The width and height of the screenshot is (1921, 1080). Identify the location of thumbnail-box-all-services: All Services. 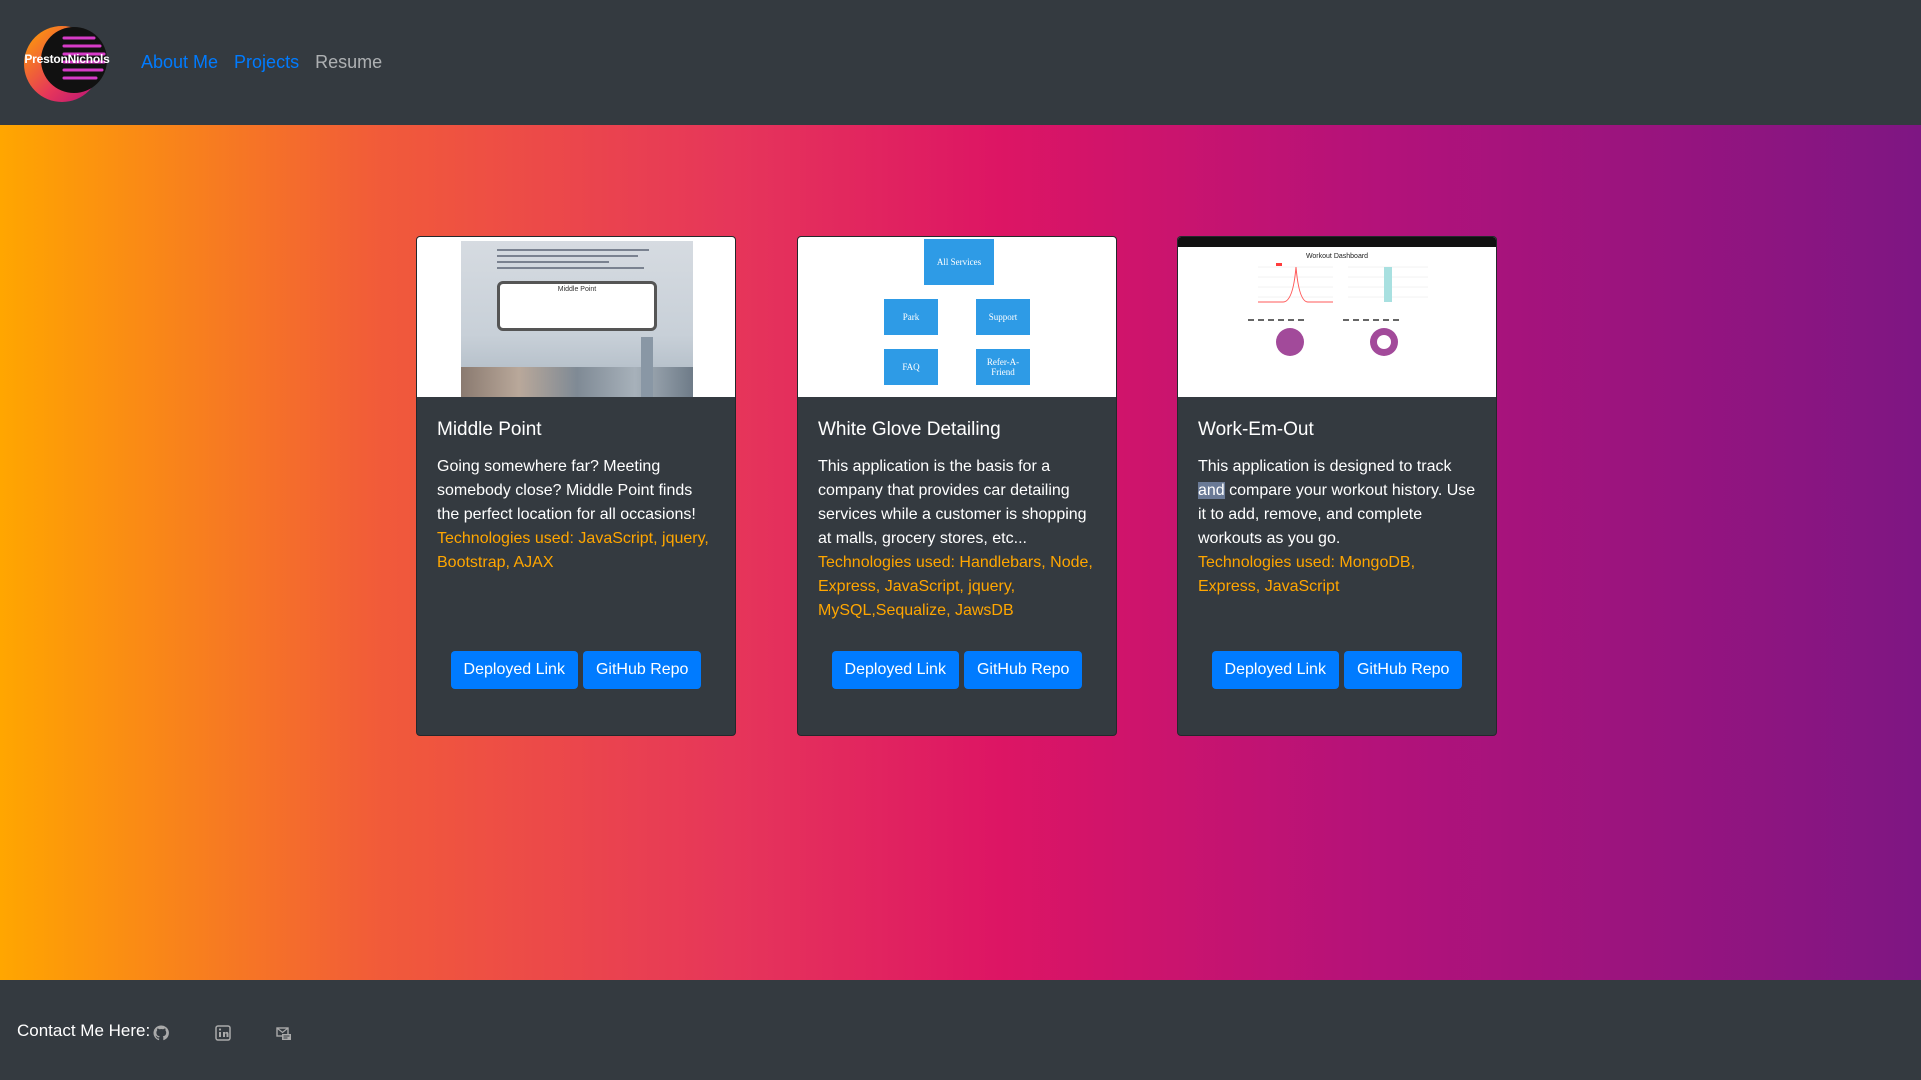
(959, 262).